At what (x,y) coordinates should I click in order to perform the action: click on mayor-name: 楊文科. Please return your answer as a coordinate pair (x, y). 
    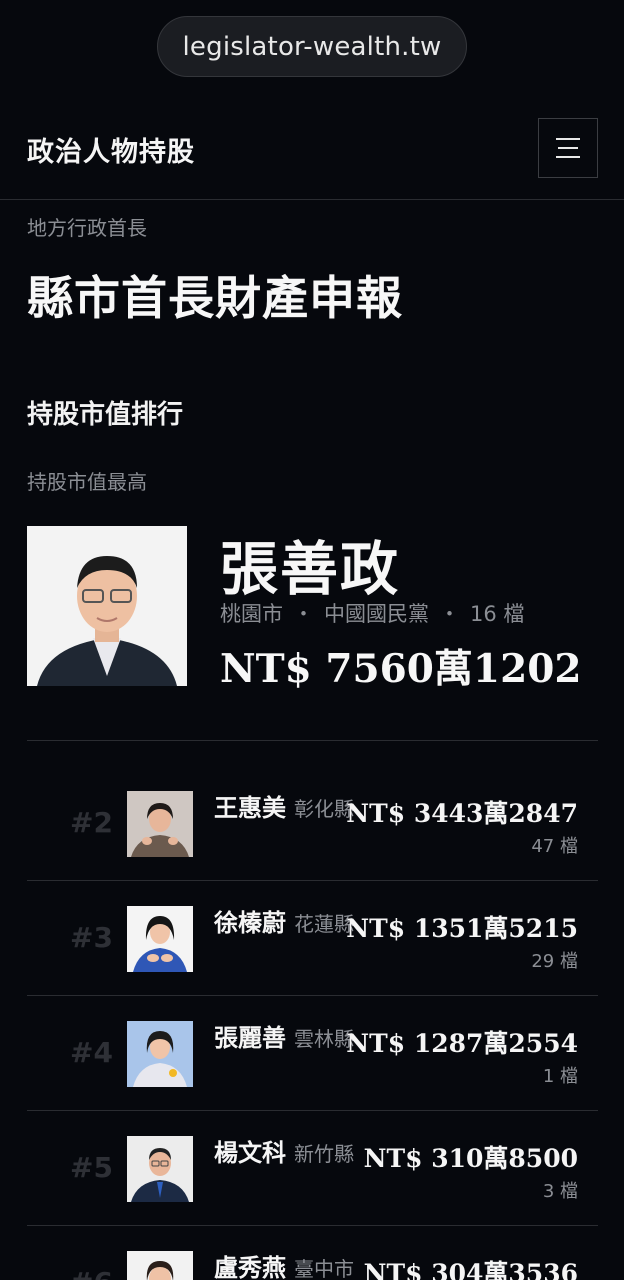
    Looking at the image, I should click on (250, 1153).